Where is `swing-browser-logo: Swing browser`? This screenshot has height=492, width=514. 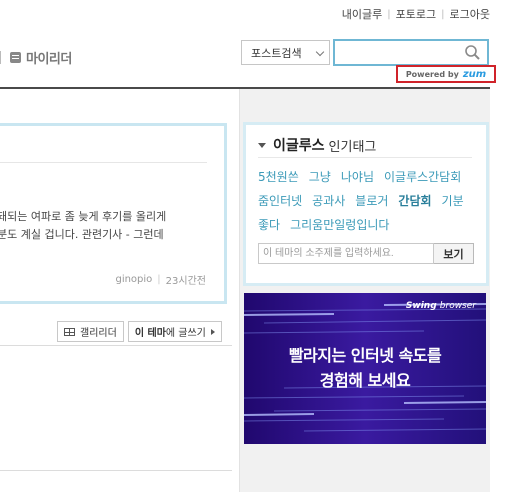 swing-browser-logo: Swing browser is located at coordinates (441, 306).